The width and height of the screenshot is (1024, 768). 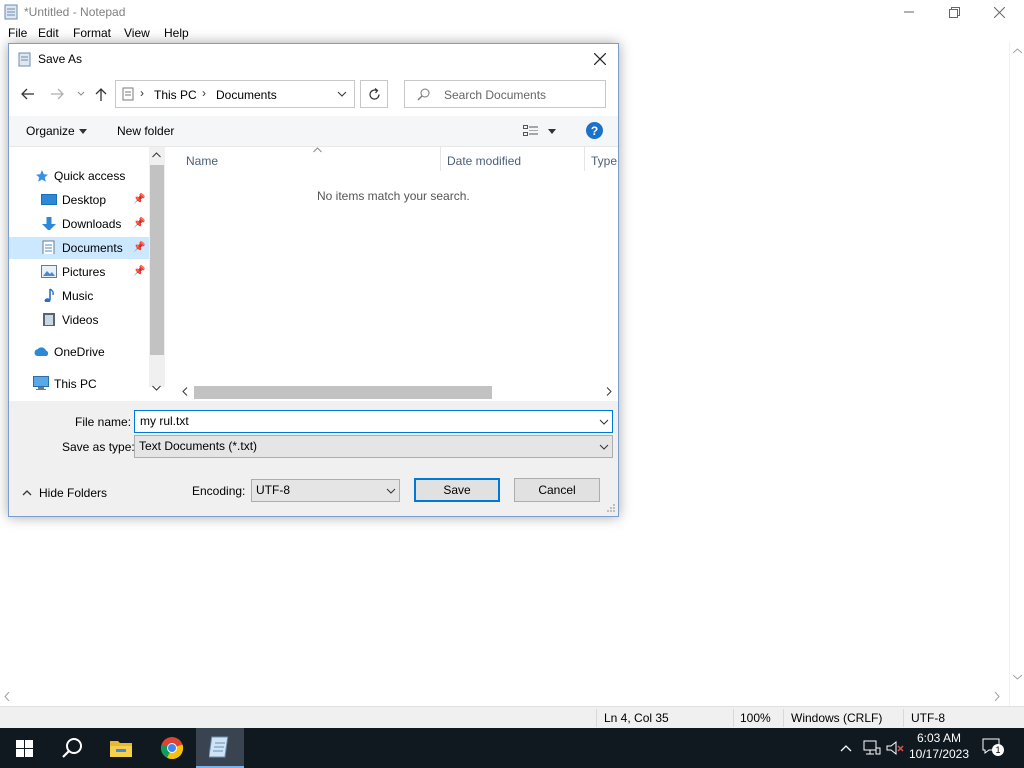 What do you see at coordinates (505, 94) in the screenshot?
I see `search-box: Search Documents` at bounding box center [505, 94].